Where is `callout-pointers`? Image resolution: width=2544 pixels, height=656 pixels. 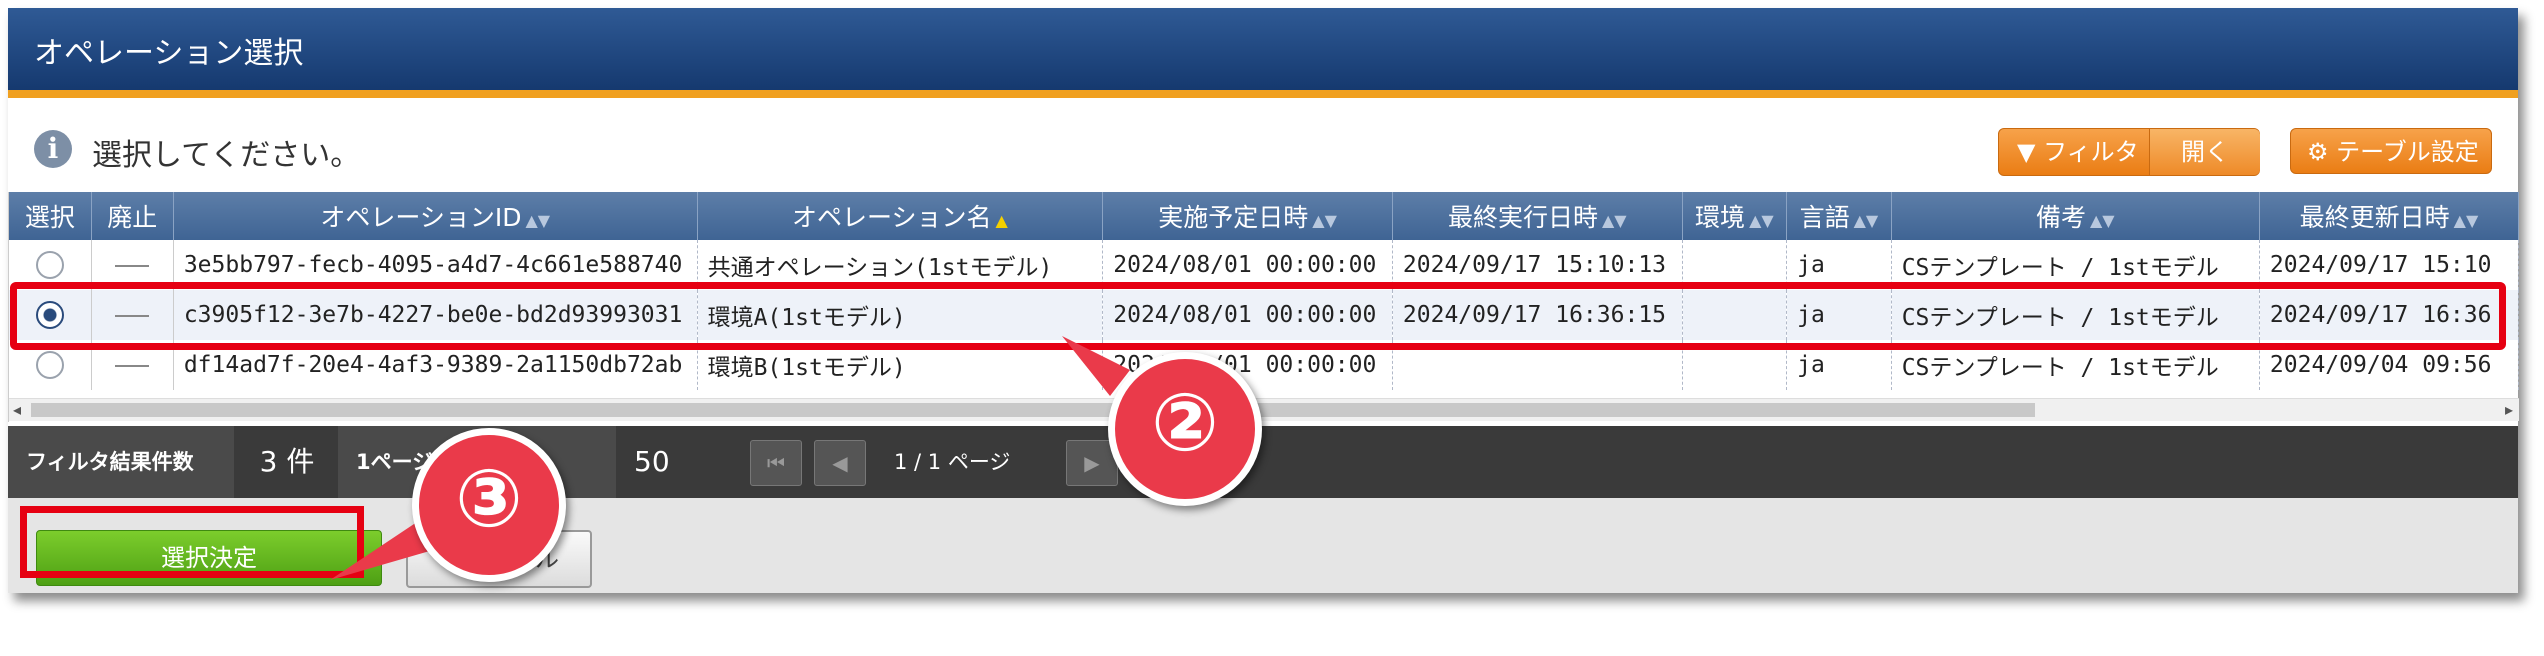
callout-pointers is located at coordinates (730, 458).